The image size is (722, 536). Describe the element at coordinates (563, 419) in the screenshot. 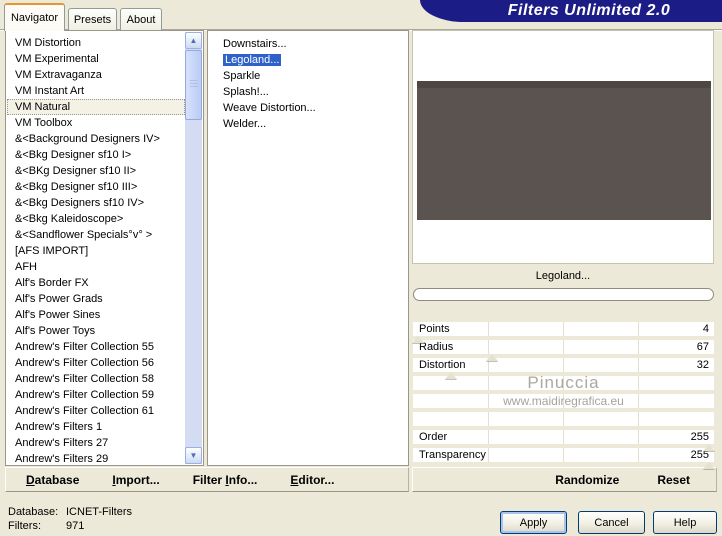

I see `empty-row` at that location.